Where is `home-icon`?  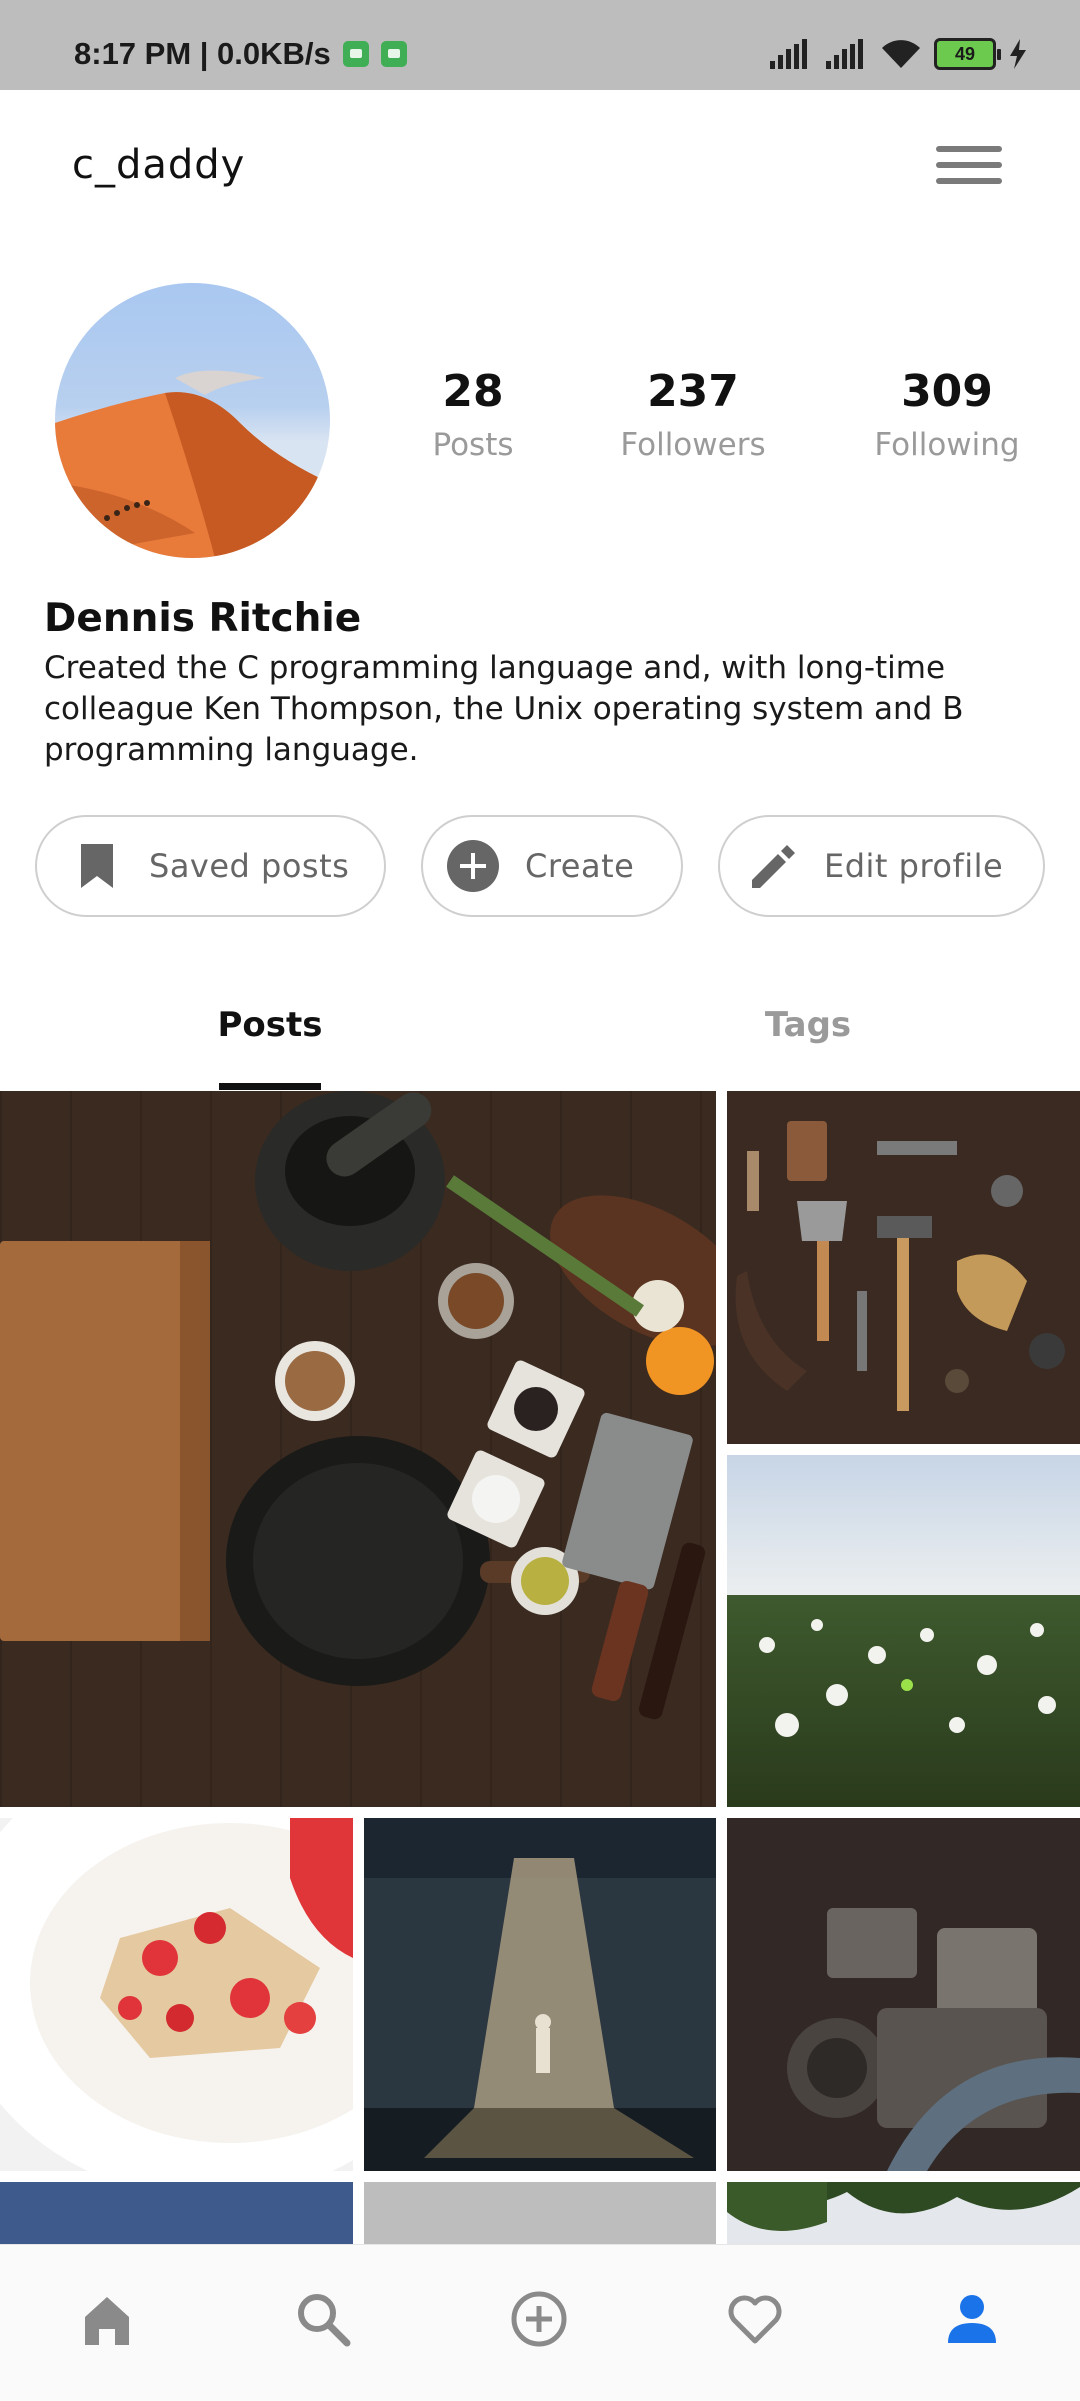
home-icon is located at coordinates (107, 2319).